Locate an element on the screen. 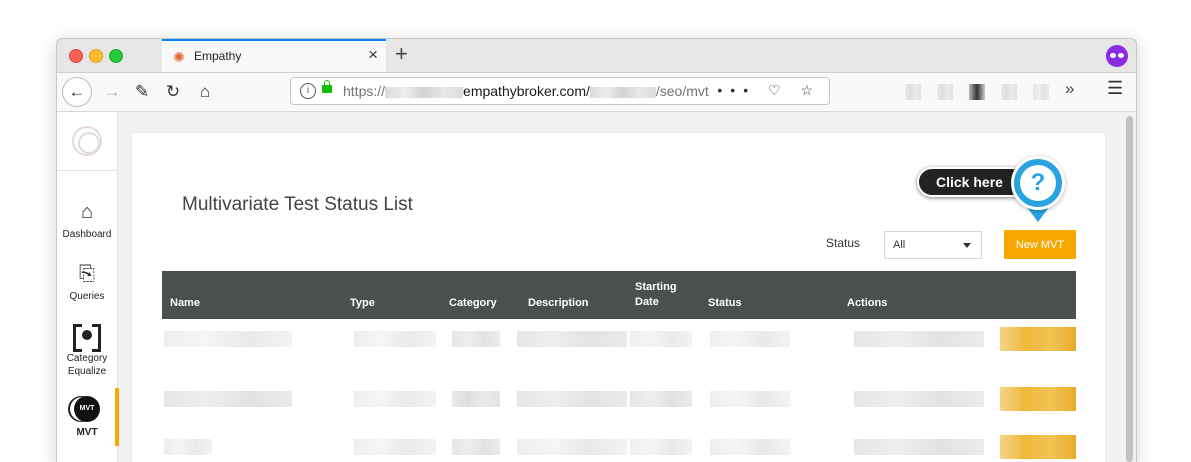 The image size is (1191, 462). sidebar-divider is located at coordinates (87, 170).